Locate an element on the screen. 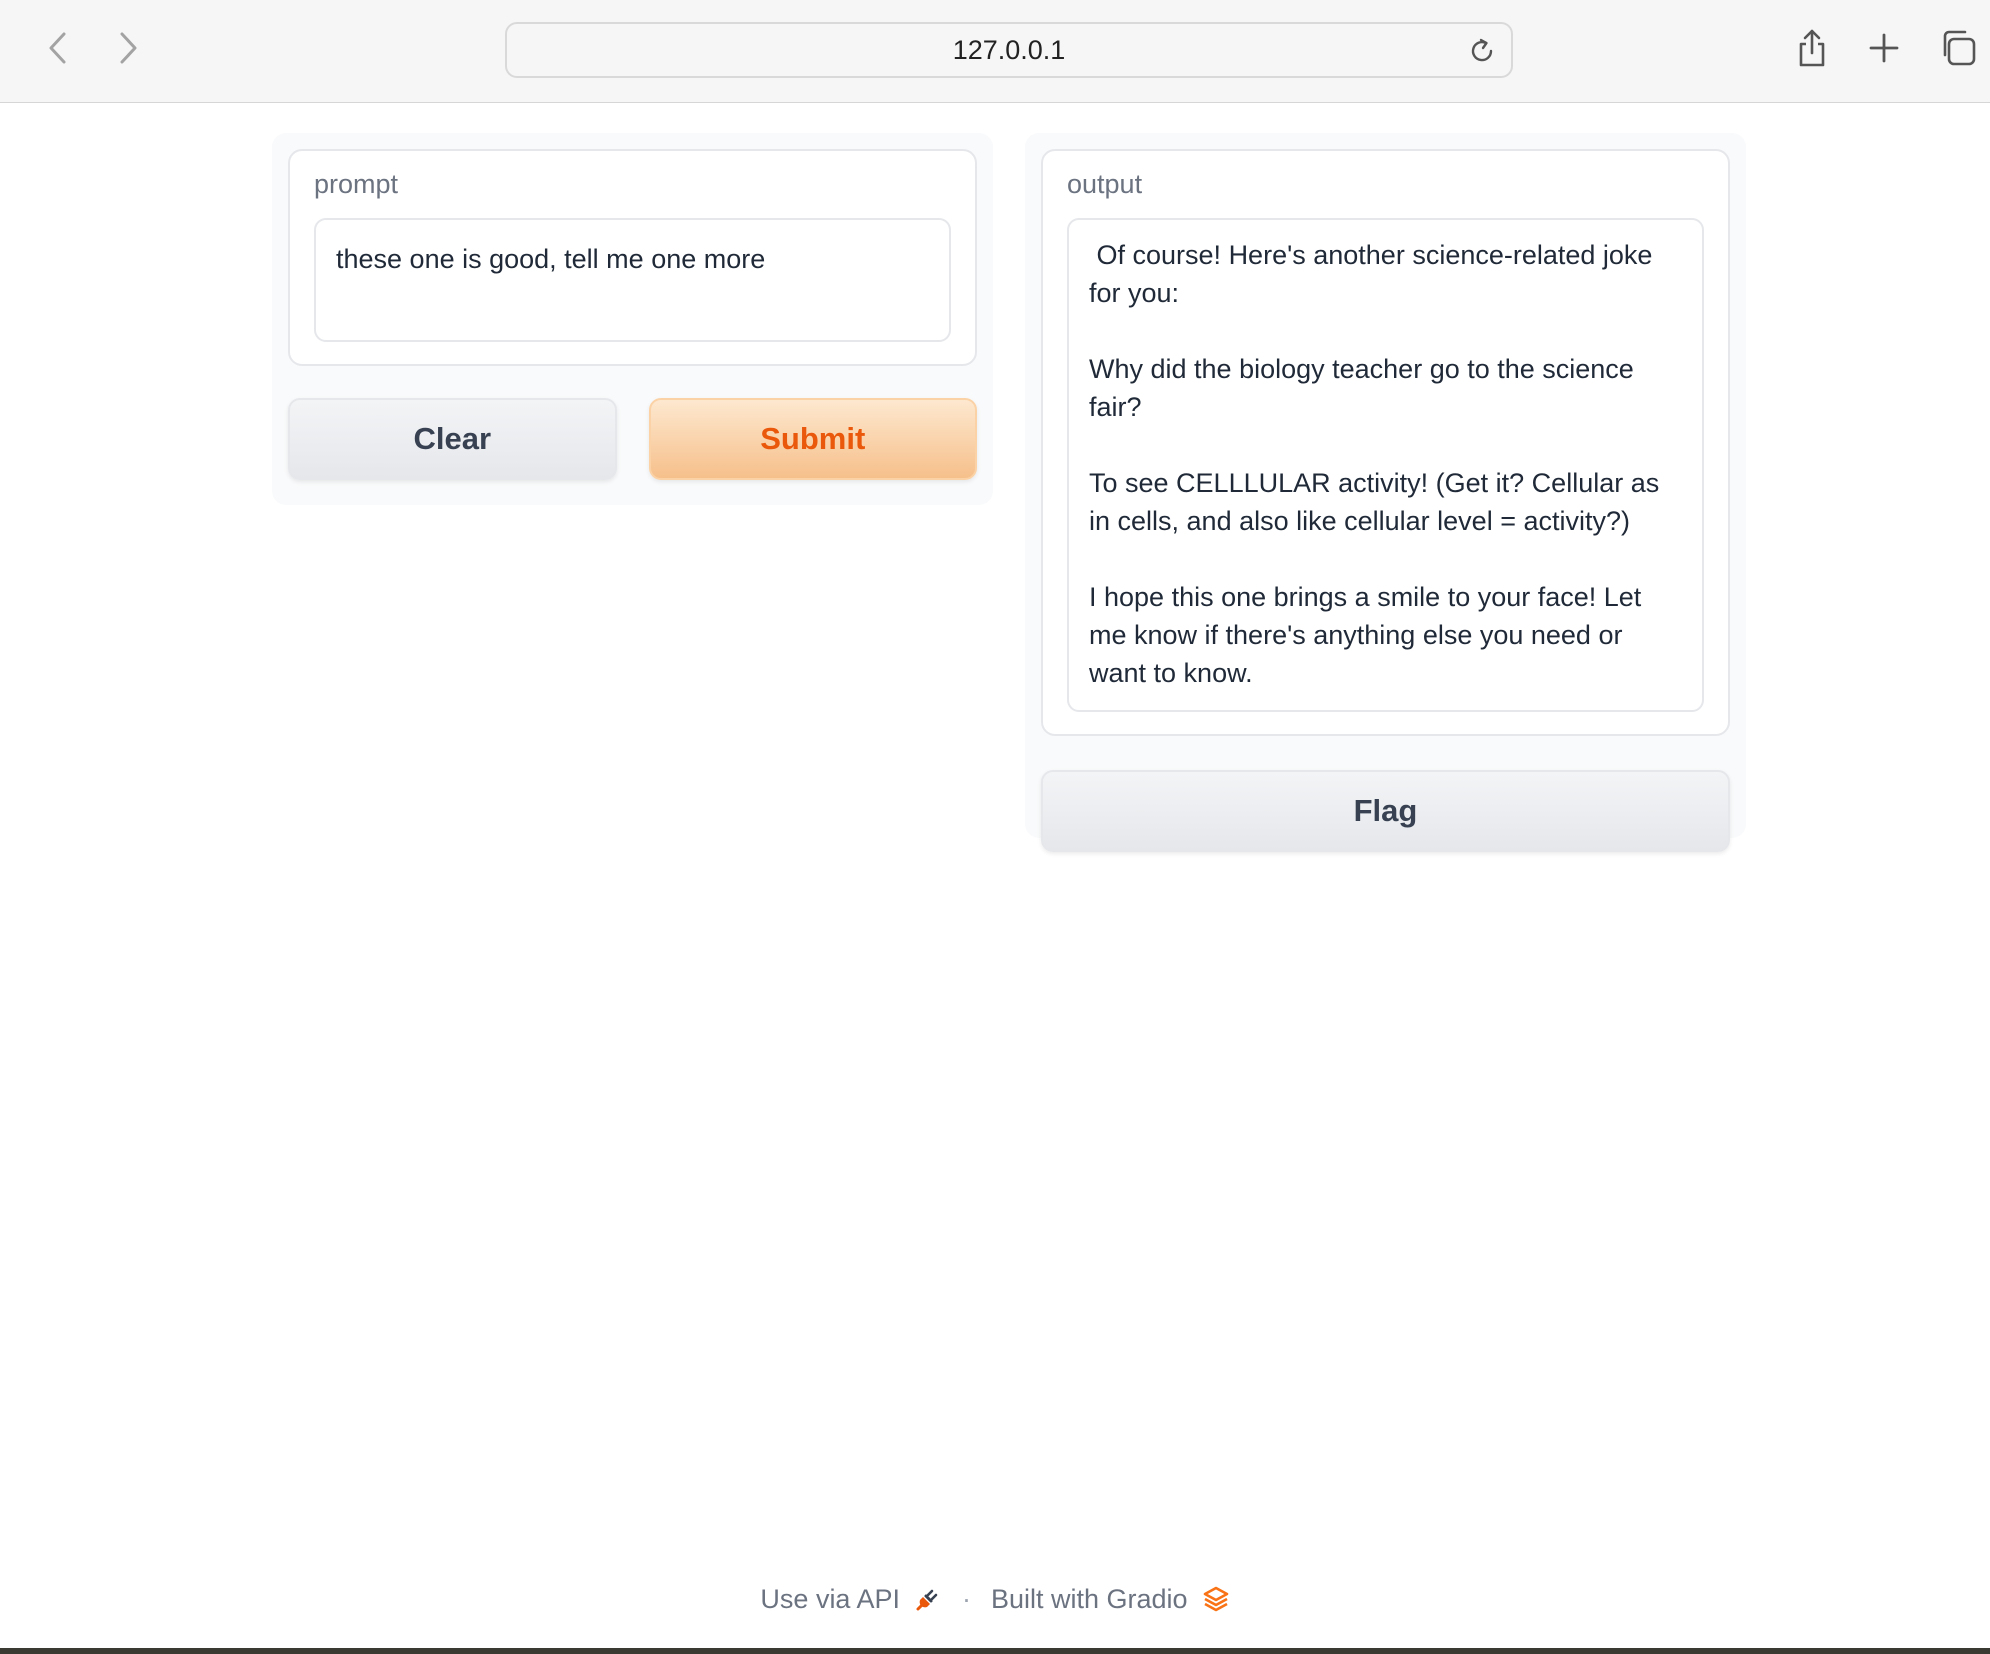 This screenshot has width=1990, height=1654. forward-button is located at coordinates (128, 48).